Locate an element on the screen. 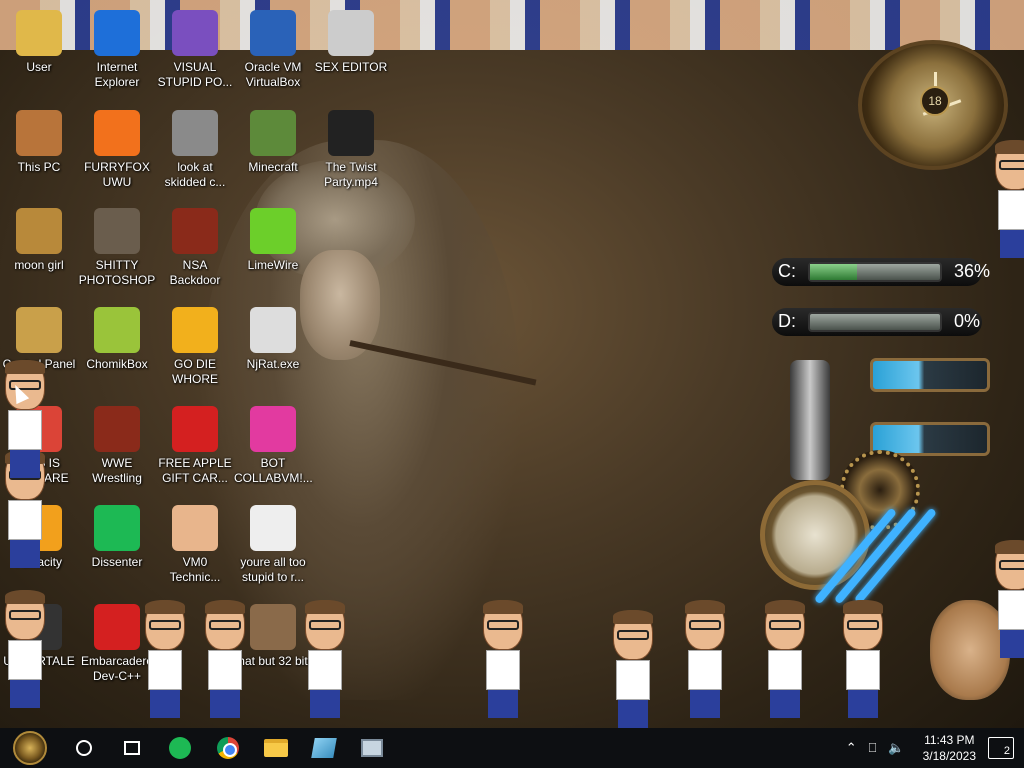 The image size is (1024, 768). apple-icon is located at coordinates (195, 429).